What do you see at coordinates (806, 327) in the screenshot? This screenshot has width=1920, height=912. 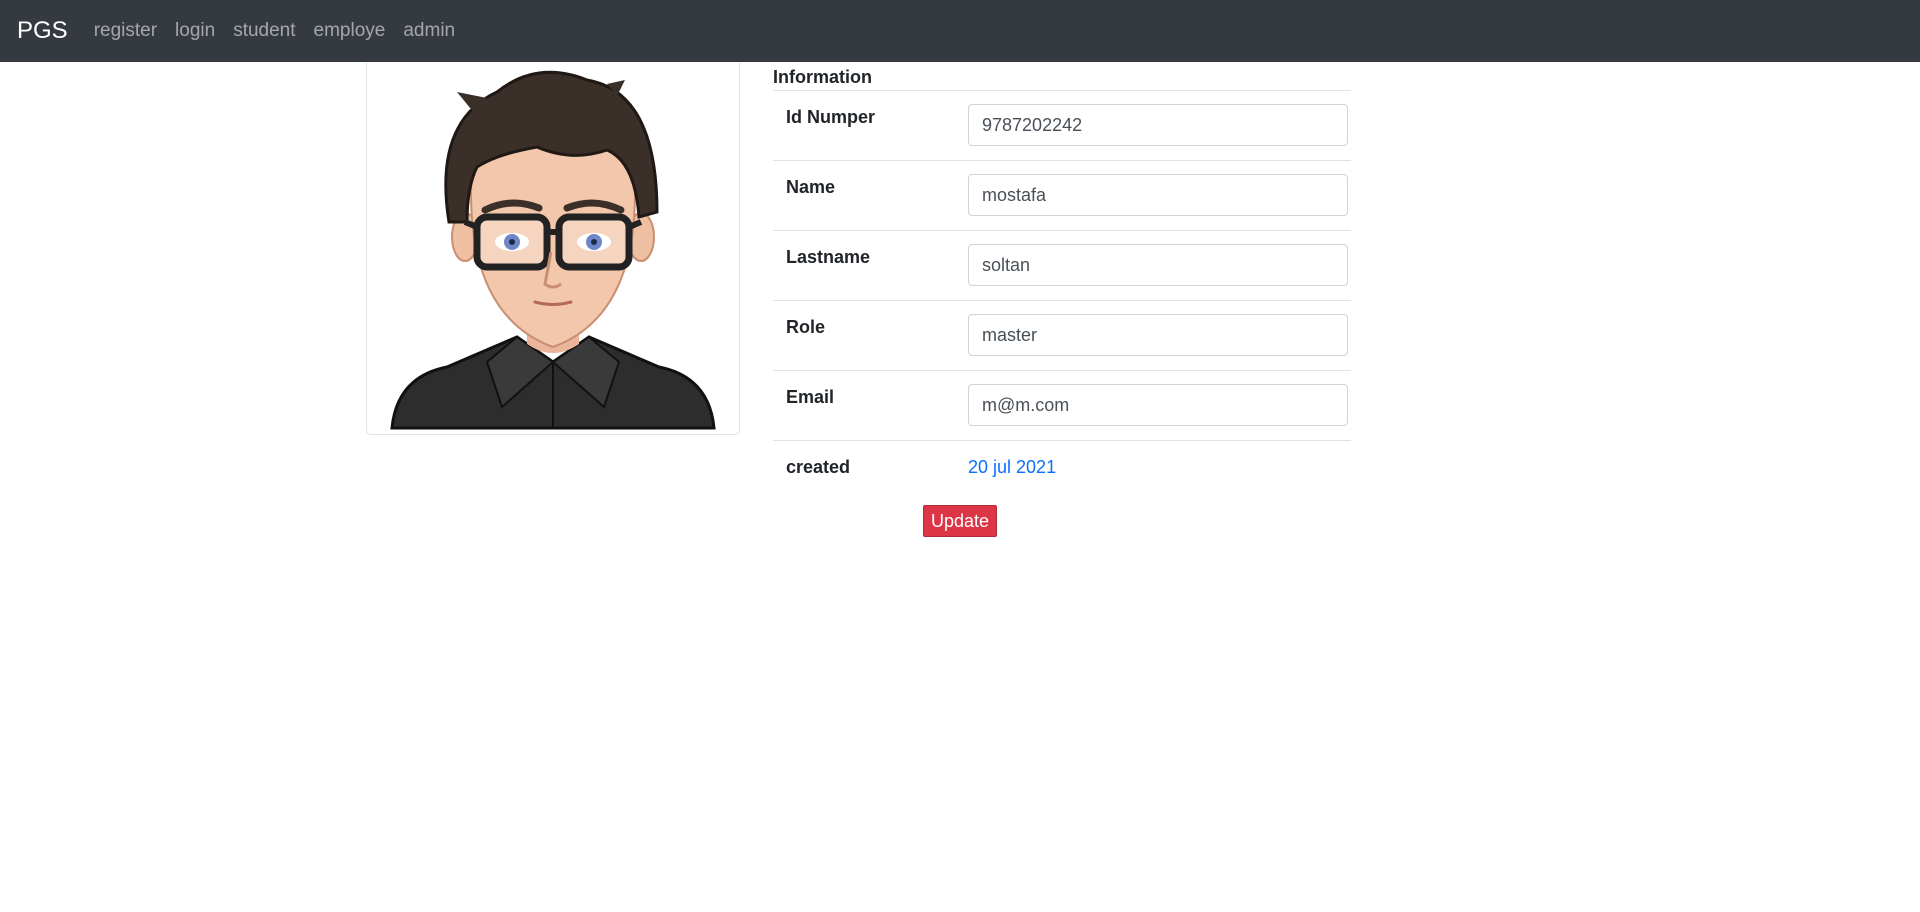 I see `role-label: Role` at bounding box center [806, 327].